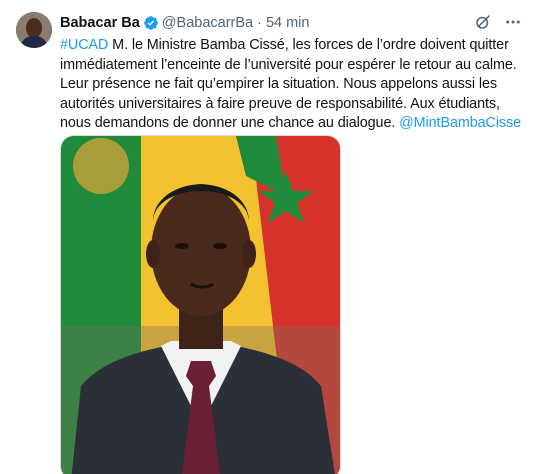 Image resolution: width=541 pixels, height=474 pixels. I want to click on tweet-header: Babacar Ba @BabacarrBa · 54 min, so click(184, 23).